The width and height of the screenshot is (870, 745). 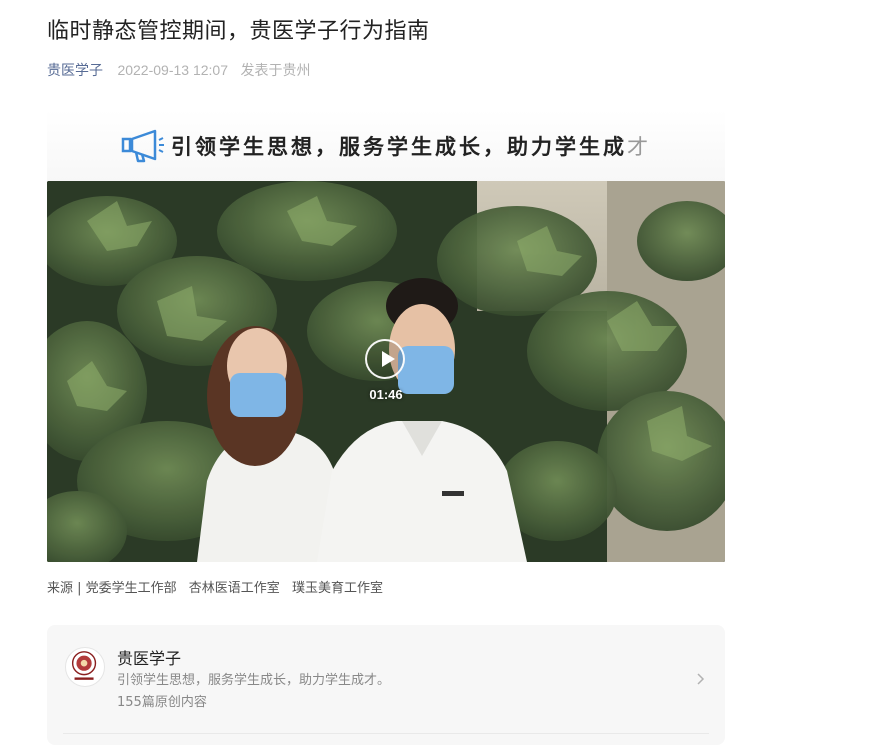 I want to click on account-name: 贵医学子, so click(x=149, y=658).